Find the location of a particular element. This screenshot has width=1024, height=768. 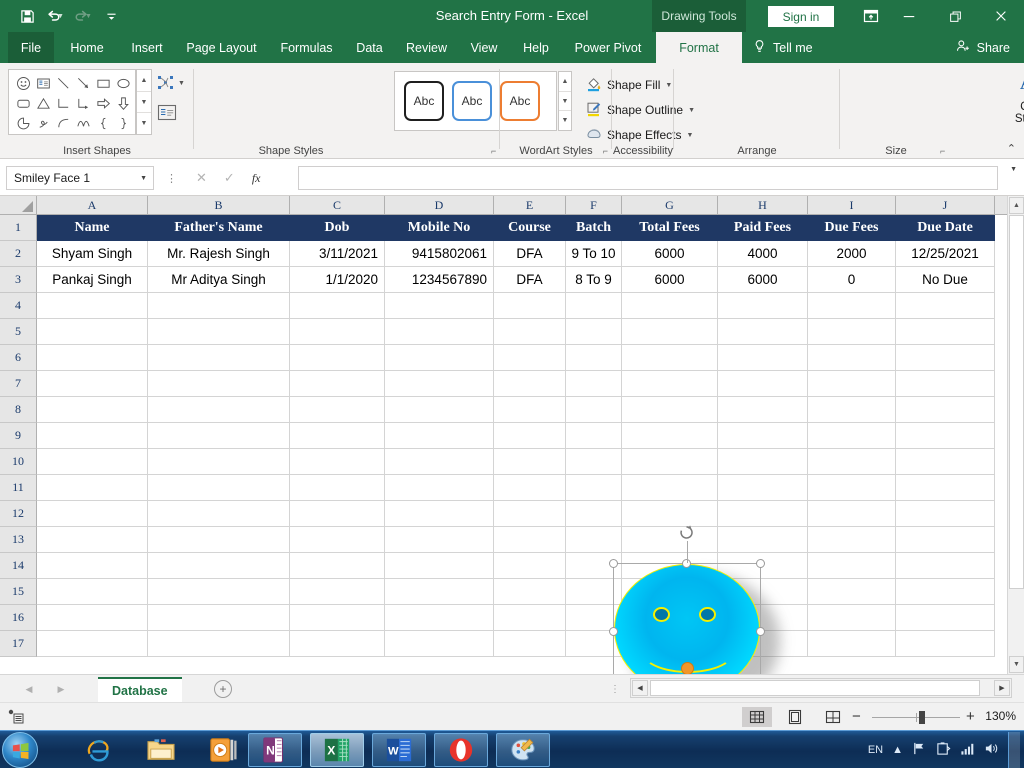

windows-start-icon is located at coordinates (20, 750).